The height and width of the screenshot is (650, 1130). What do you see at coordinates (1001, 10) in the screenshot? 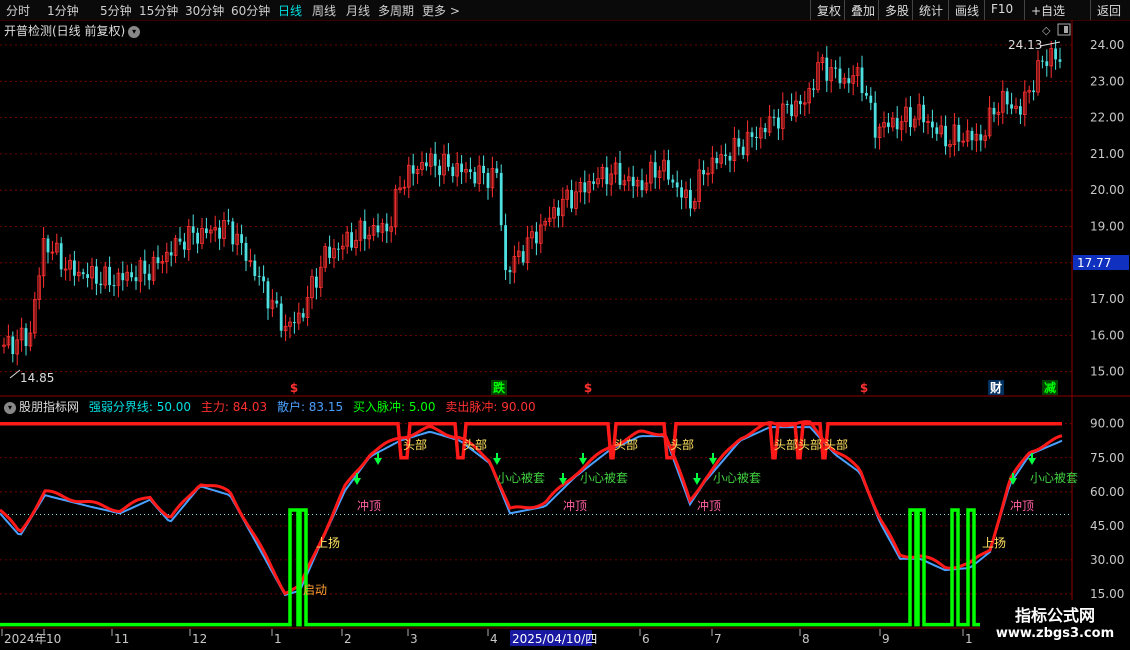
I see `f10-button: F10` at bounding box center [1001, 10].